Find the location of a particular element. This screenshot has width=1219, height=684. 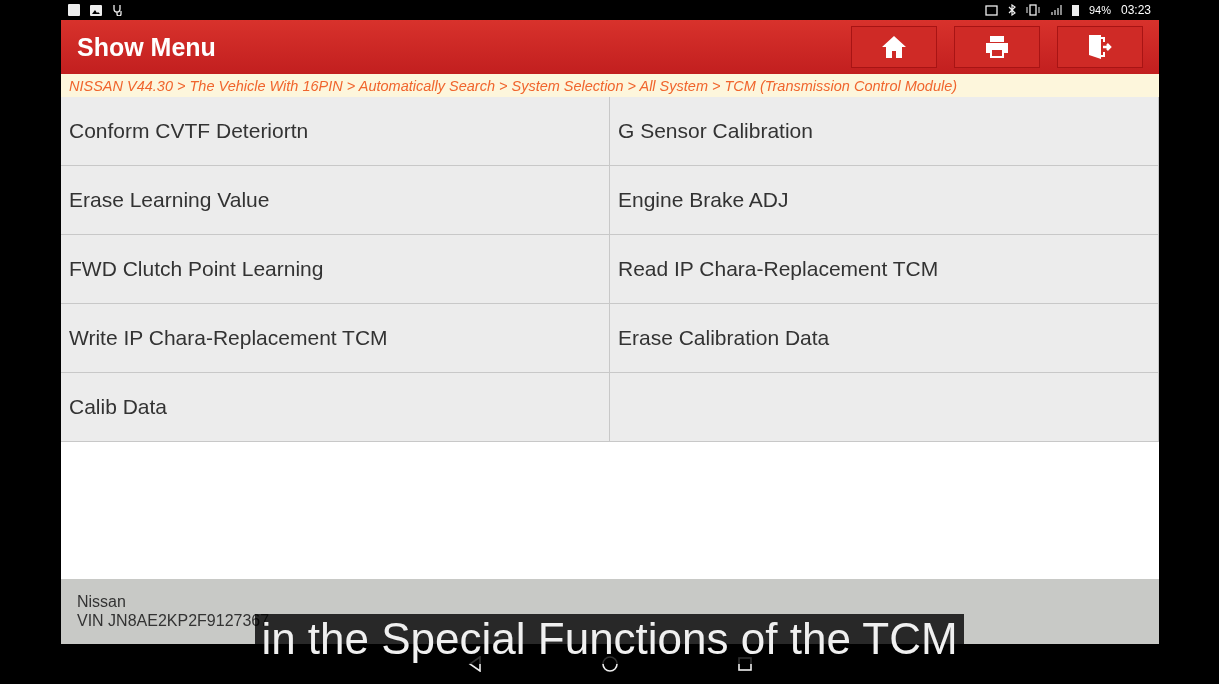

menu-item: Erase Calibration Data is located at coordinates (884, 338).